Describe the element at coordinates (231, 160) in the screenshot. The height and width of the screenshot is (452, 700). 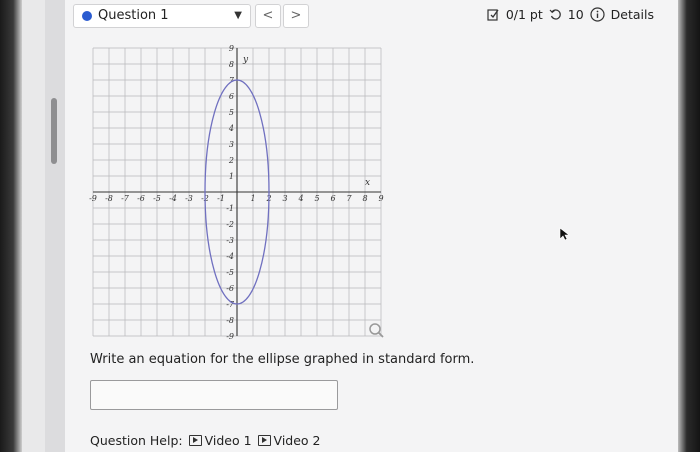
I see `y-tick-label: 2` at that location.